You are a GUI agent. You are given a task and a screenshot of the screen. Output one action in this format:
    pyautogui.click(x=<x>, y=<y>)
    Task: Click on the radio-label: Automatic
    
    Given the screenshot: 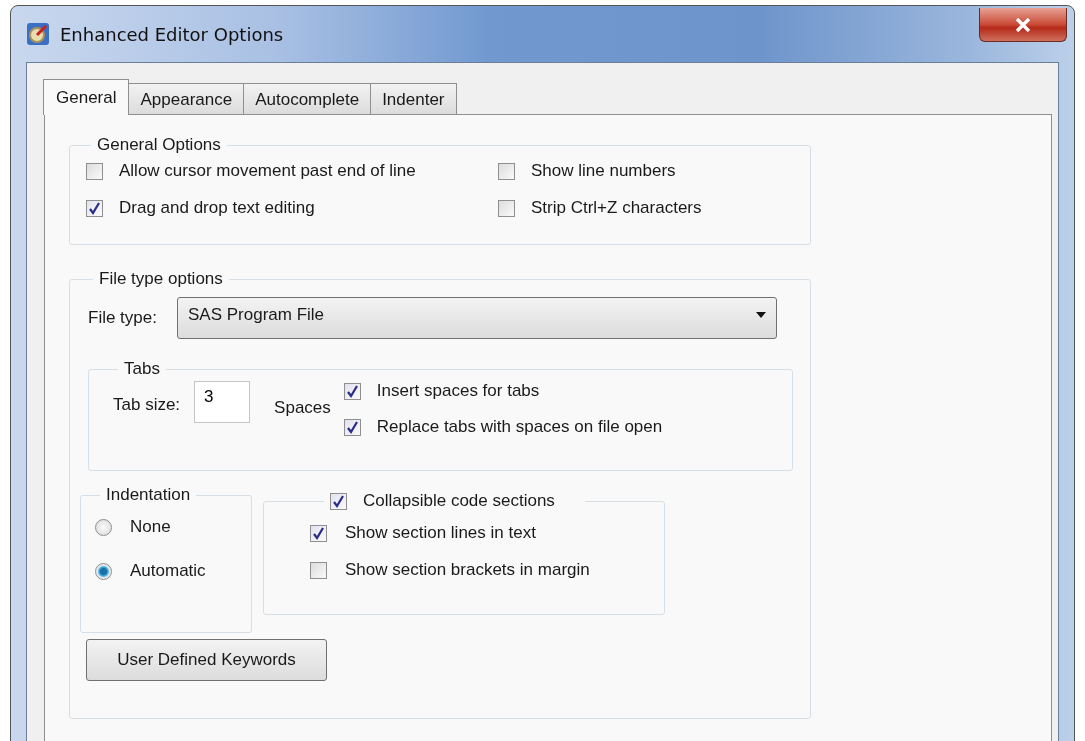 What is the action you would take?
    pyautogui.click(x=168, y=571)
    